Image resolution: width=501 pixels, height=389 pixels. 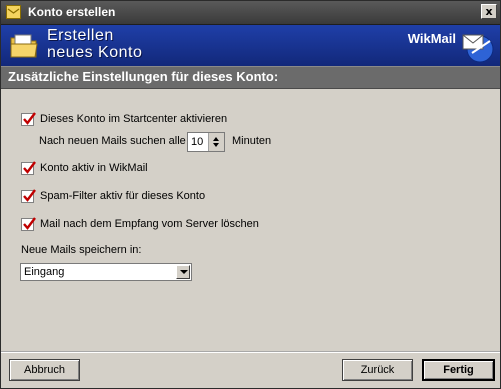 I want to click on interval-prefix: Nach neuen Mails suchen alle, so click(x=112, y=141).